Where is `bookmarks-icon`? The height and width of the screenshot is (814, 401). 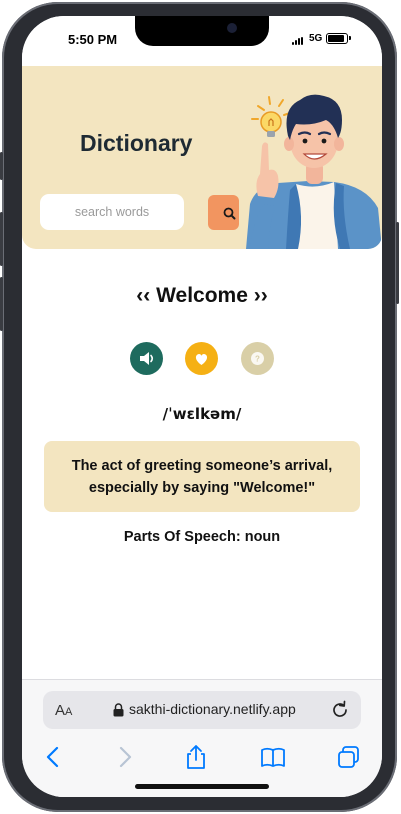
bookmarks-icon is located at coordinates (273, 757).